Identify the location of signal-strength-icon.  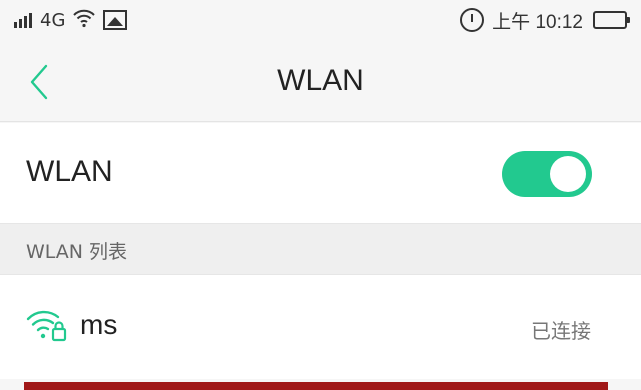
(23, 20).